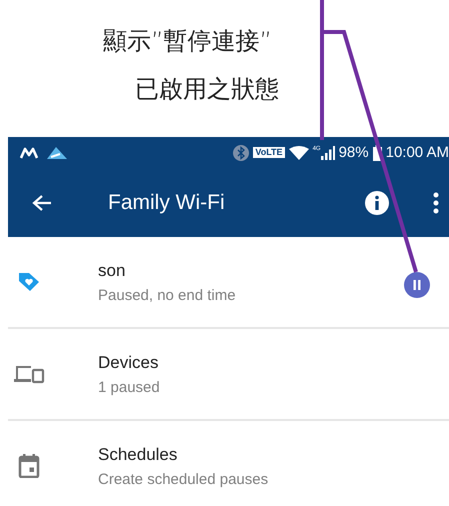 The width and height of the screenshot is (449, 506). Describe the element at coordinates (417, 152) in the screenshot. I see `clock-time: 10:00 AM` at that location.